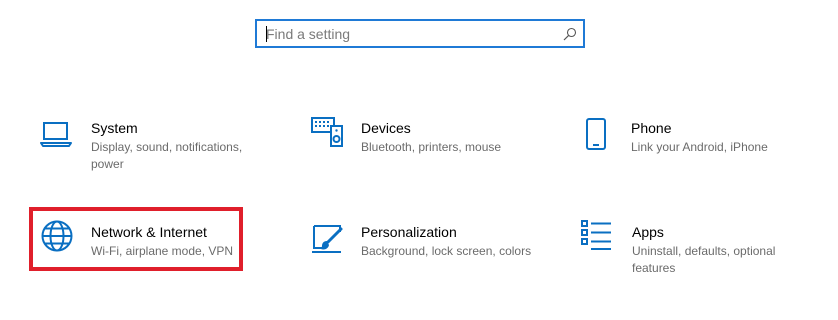 Image resolution: width=838 pixels, height=320 pixels. What do you see at coordinates (56, 134) in the screenshot?
I see `laptop-icon` at bounding box center [56, 134].